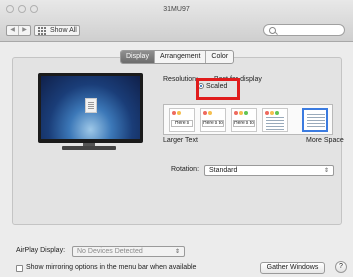 This screenshot has width=353, height=277. I want to click on tab-color: Color, so click(219, 57).